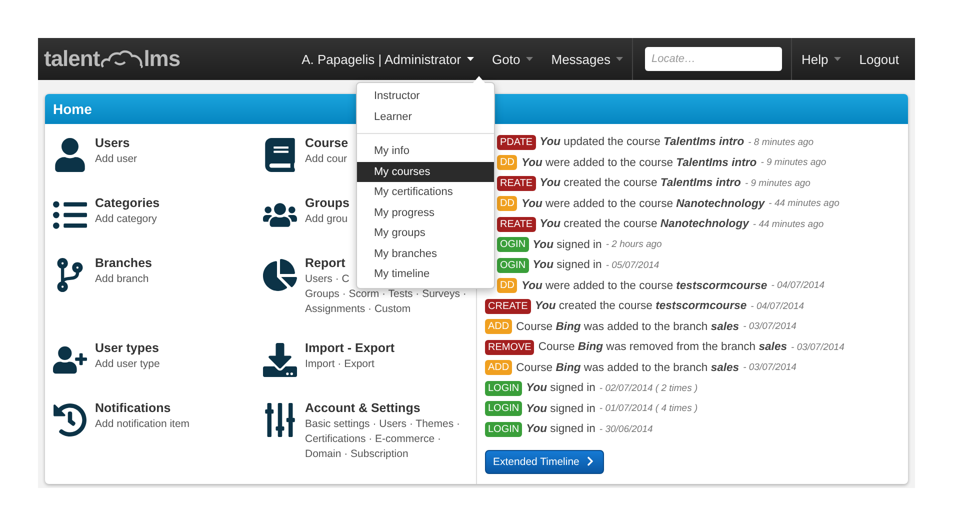  I want to click on download-icon, so click(280, 360).